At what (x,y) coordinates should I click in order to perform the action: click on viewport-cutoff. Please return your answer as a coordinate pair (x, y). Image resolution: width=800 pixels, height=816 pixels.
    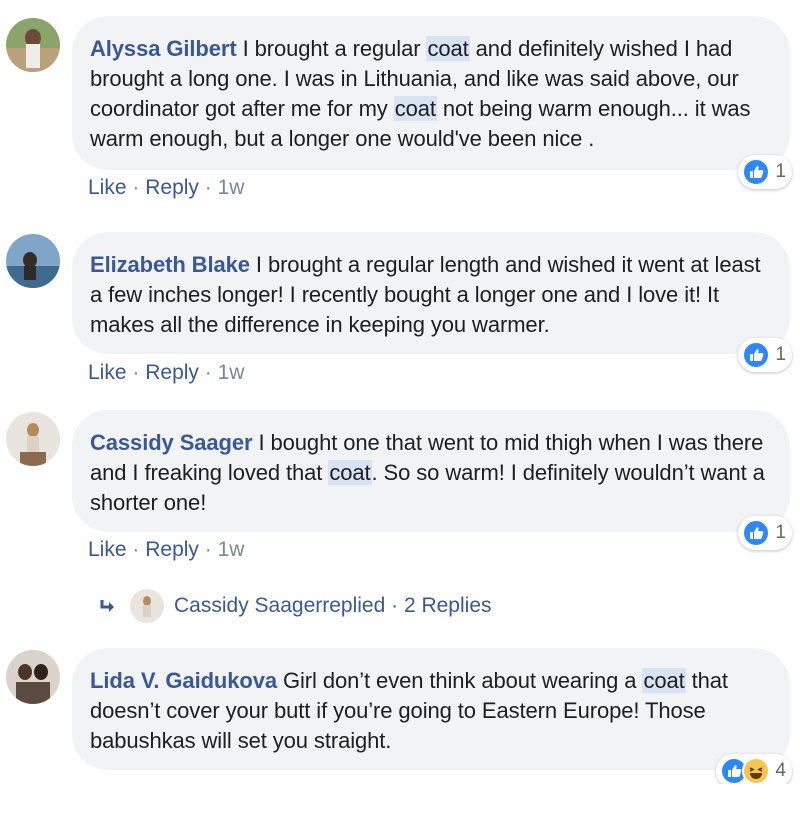
    Looking at the image, I should click on (400, 800).